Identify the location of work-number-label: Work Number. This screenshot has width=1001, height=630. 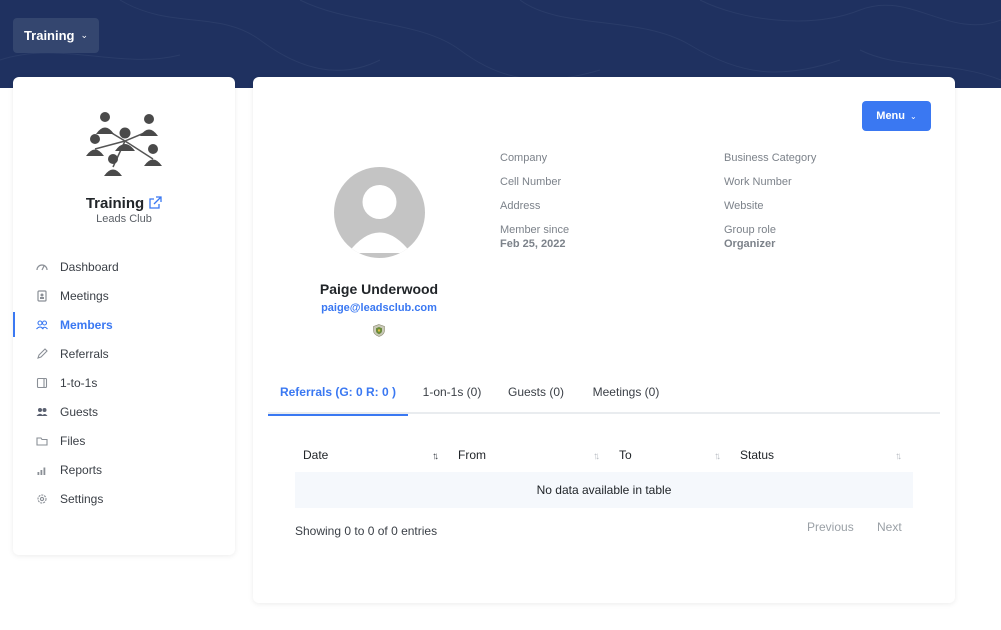
(758, 182).